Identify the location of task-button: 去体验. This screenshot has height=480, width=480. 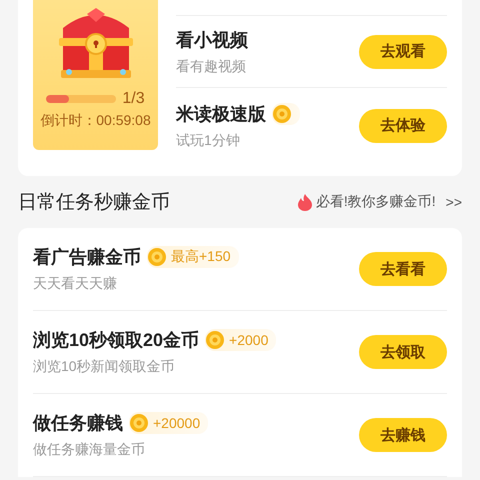
(403, 125).